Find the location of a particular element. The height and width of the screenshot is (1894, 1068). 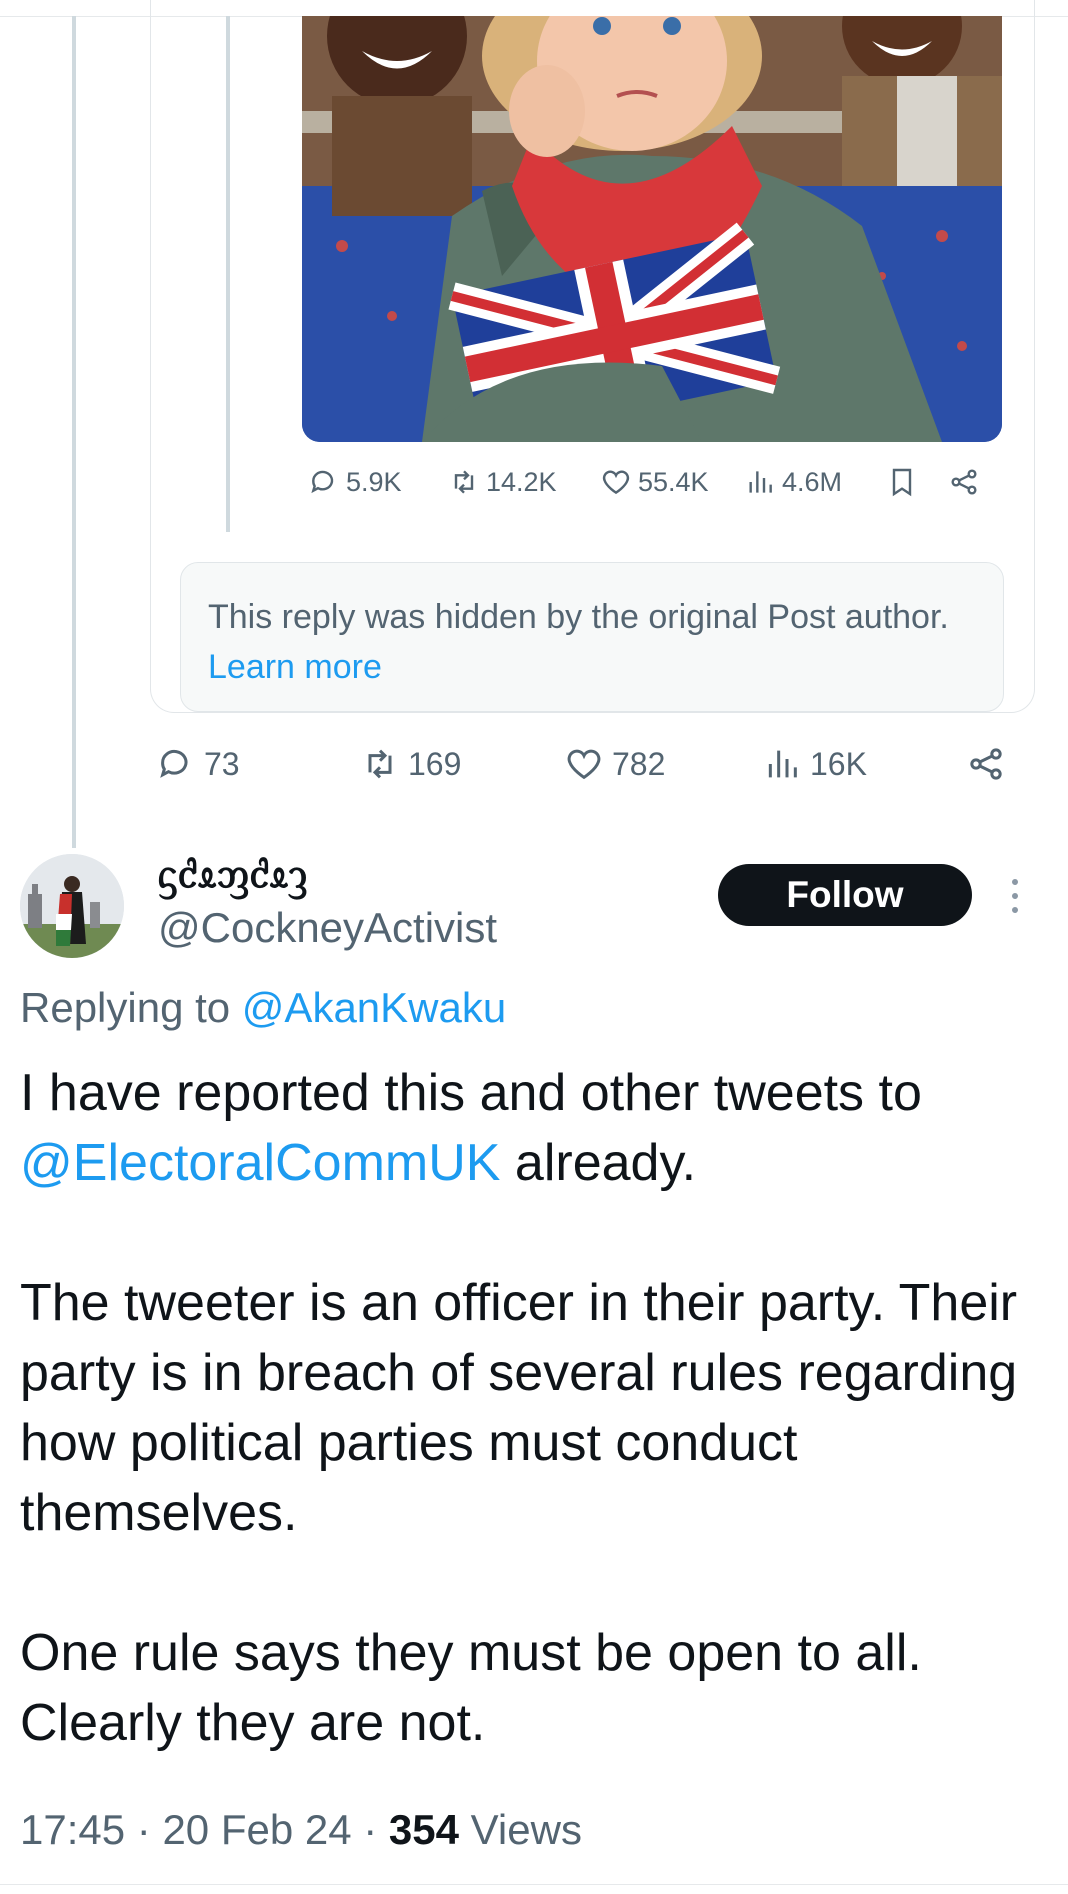

reply-count: 73 is located at coordinates (222, 763).